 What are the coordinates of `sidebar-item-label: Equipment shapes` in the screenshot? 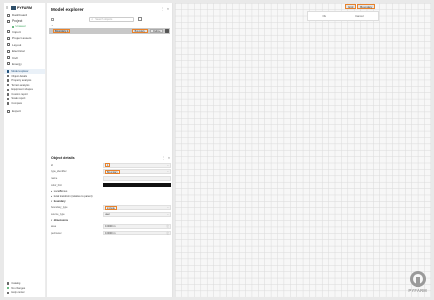 It's located at (22, 90).